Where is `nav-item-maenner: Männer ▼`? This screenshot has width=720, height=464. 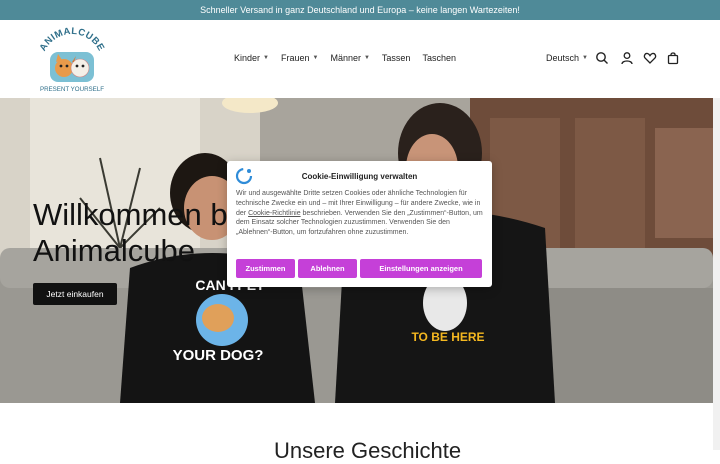
nav-item-maenner: Männer ▼ is located at coordinates (349, 58).